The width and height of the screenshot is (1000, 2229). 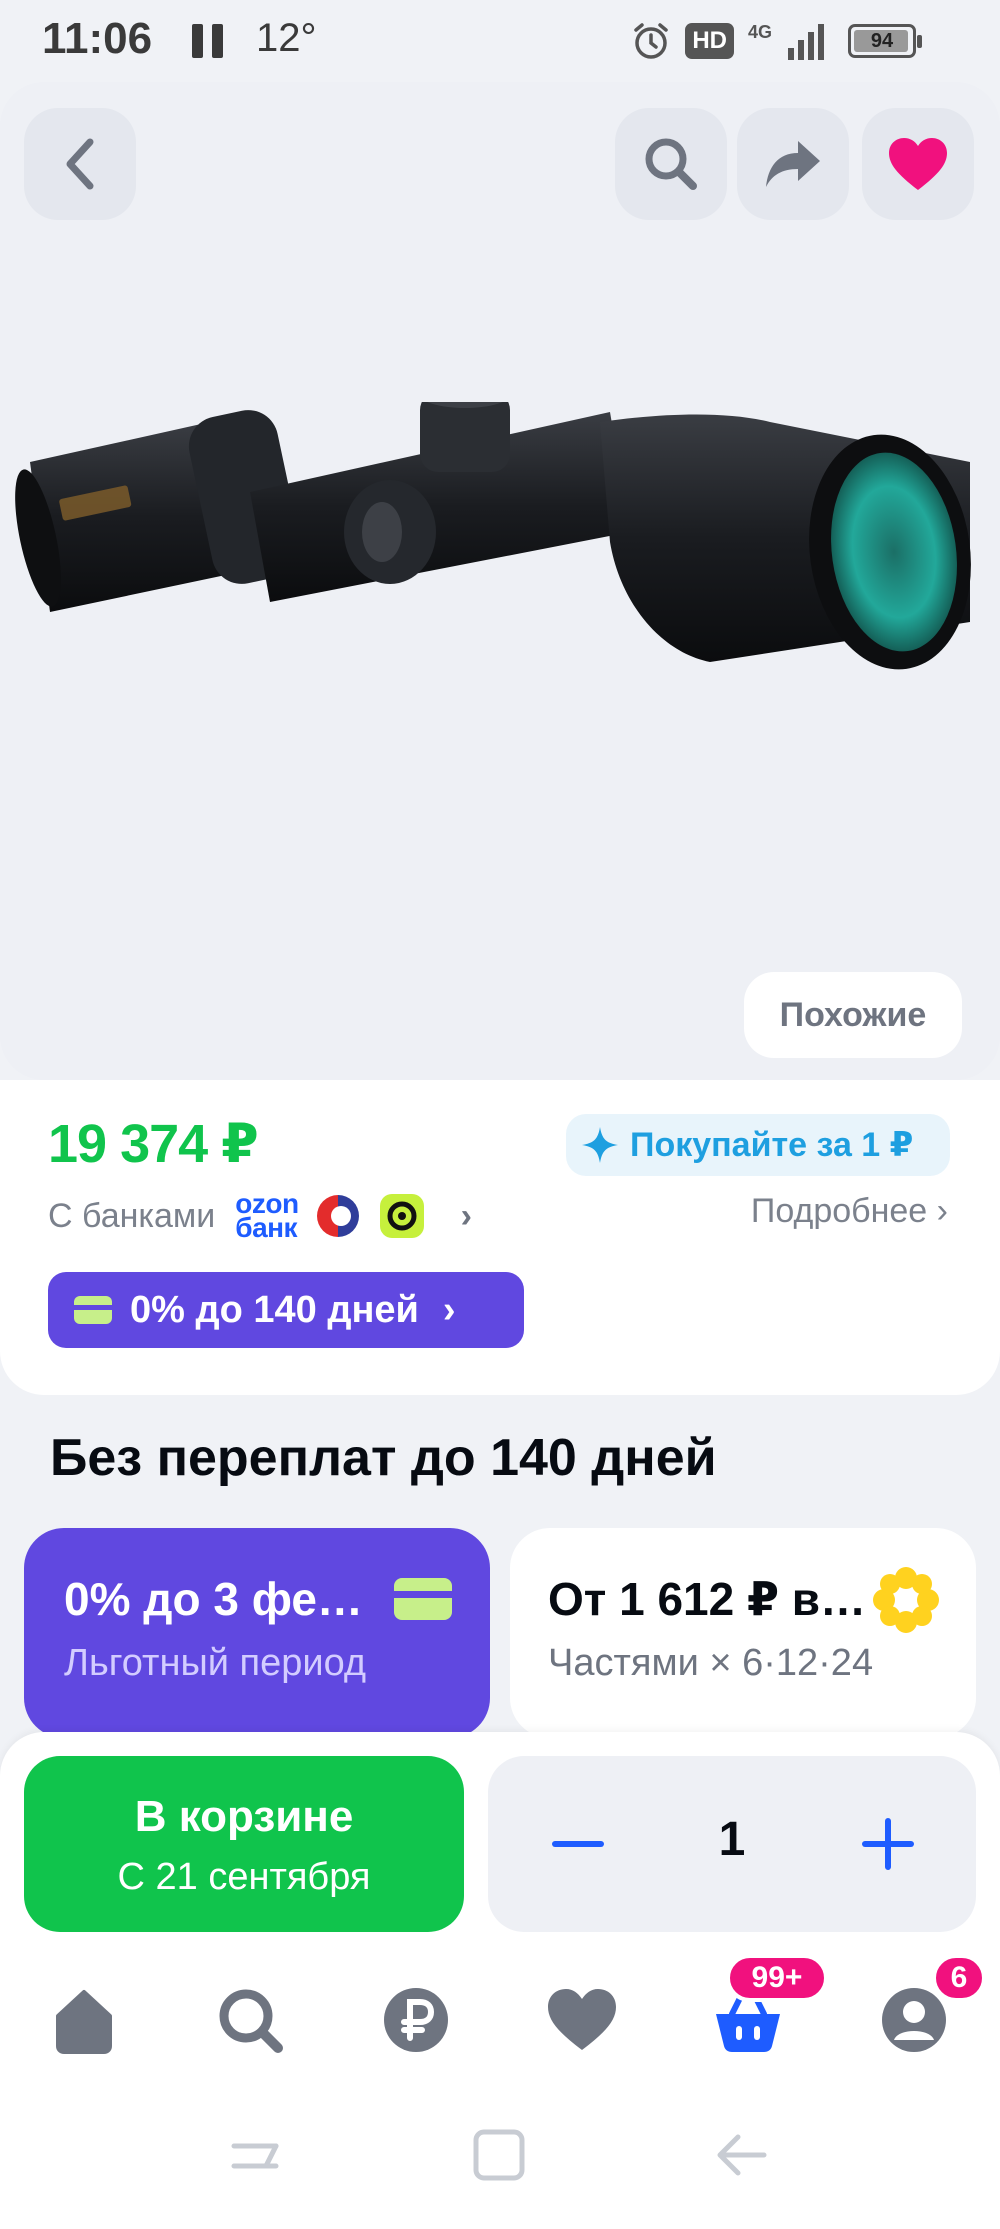 What do you see at coordinates (772, 1145) in the screenshot?
I see `buy-for-1-label: Покупайте за 1 ₽` at bounding box center [772, 1145].